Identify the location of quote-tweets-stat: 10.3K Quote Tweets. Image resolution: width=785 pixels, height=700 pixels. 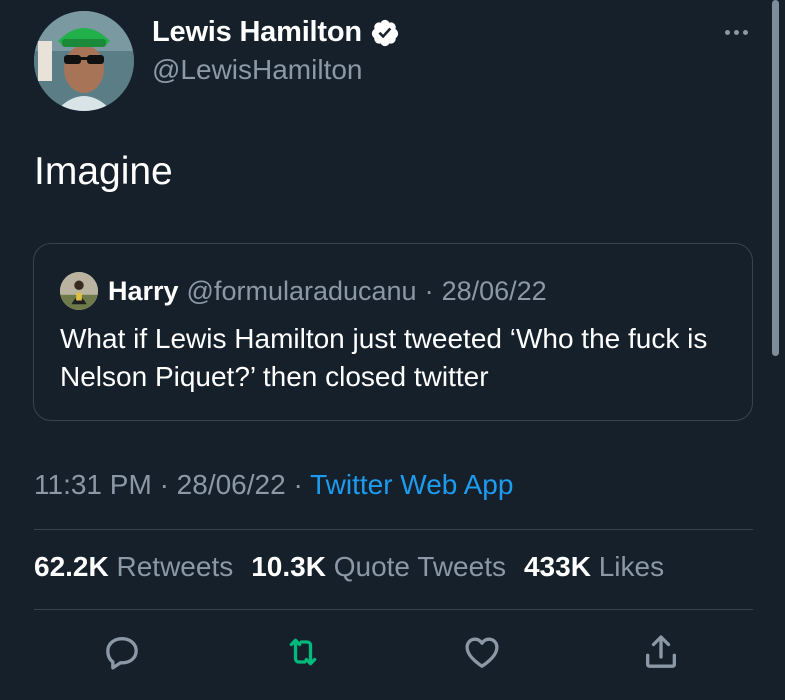
(378, 567).